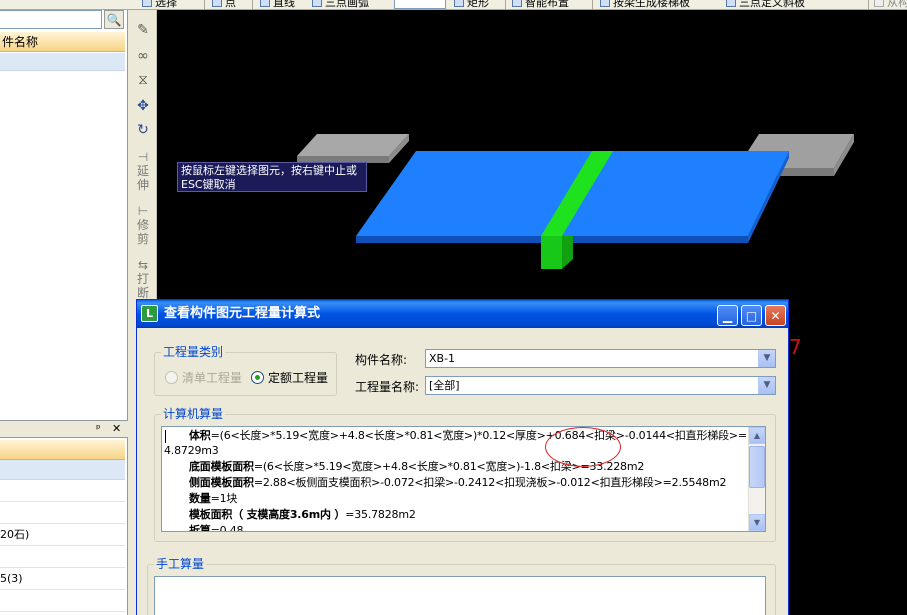 The image size is (907, 615). Describe the element at coordinates (230, 4) in the screenshot. I see `point-tool-label: 点` at that location.